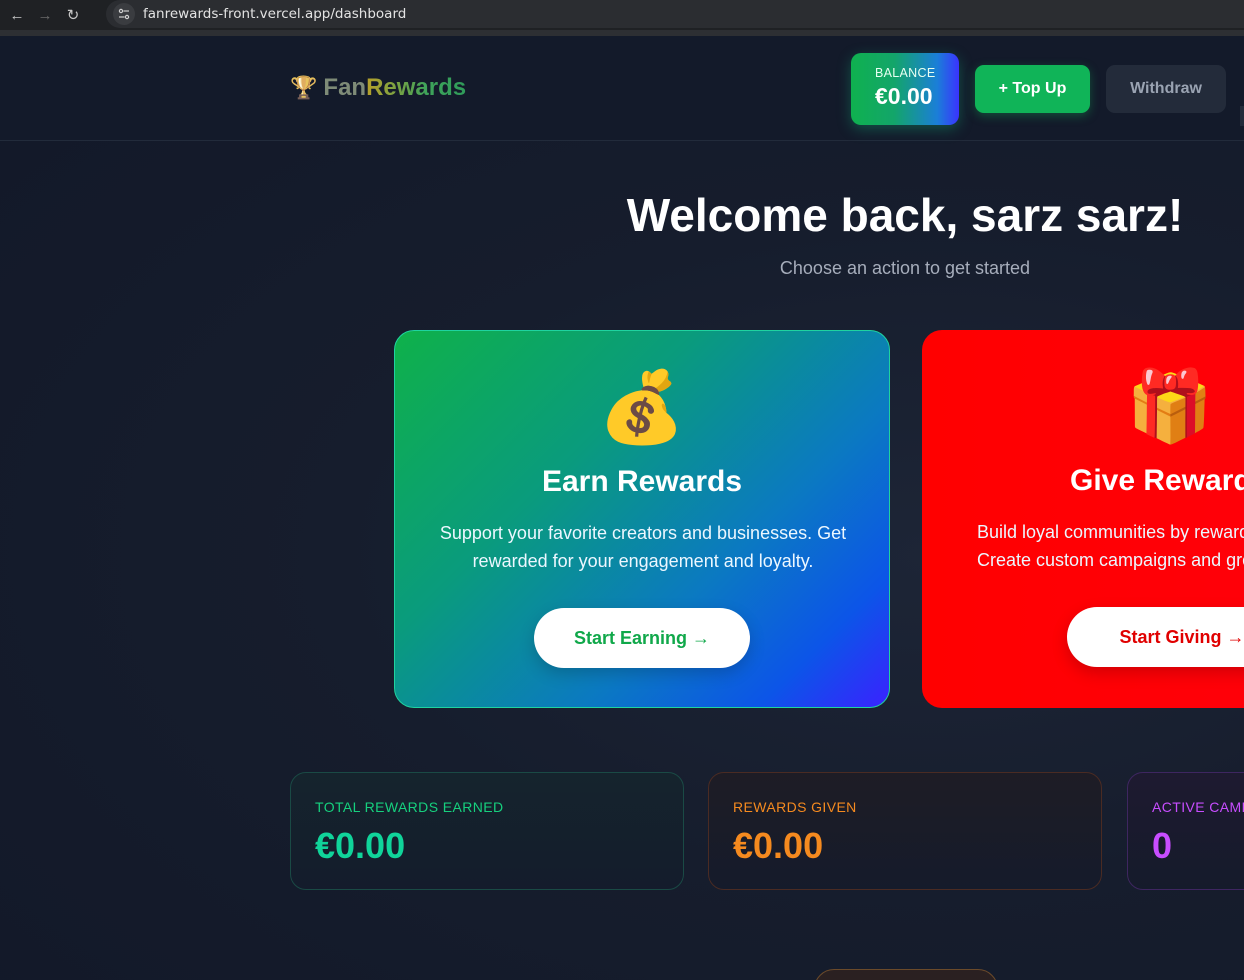 Image resolution: width=1244 pixels, height=980 pixels. I want to click on forward-arrow-icon: →, so click(45, 15).